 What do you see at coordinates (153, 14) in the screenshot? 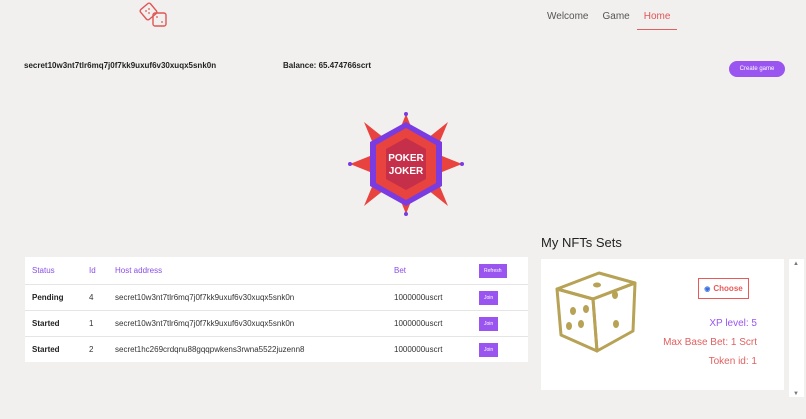
I see `dice-logo-icon` at bounding box center [153, 14].